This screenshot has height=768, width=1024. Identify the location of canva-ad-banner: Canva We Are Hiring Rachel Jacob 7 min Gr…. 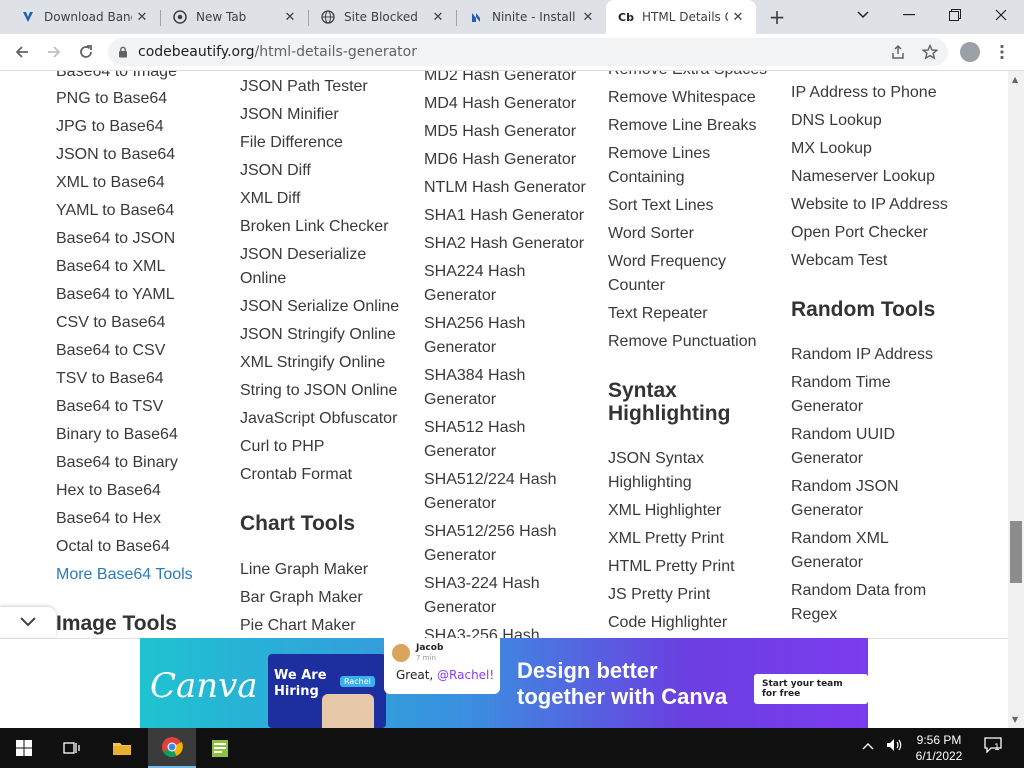
(504, 683).